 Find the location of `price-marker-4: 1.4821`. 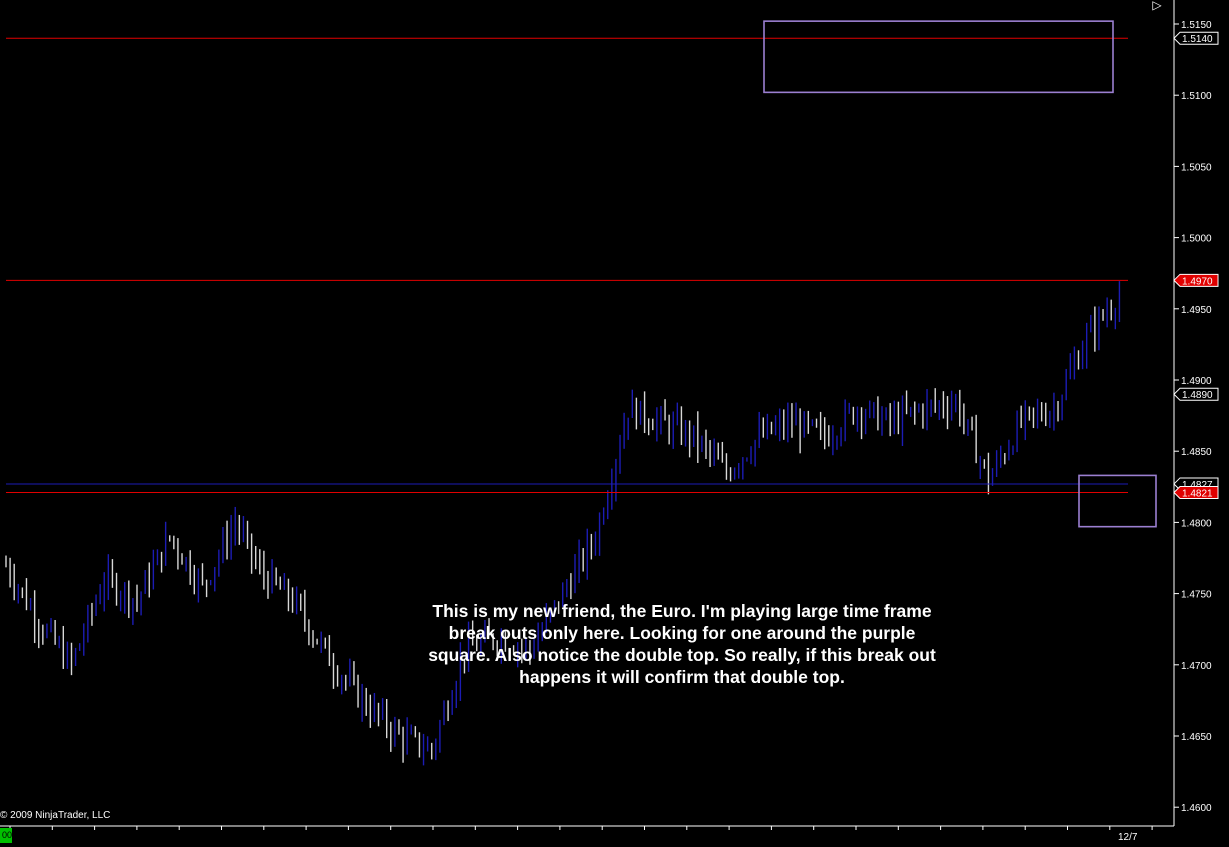

price-marker-4: 1.4821 is located at coordinates (1196, 492).